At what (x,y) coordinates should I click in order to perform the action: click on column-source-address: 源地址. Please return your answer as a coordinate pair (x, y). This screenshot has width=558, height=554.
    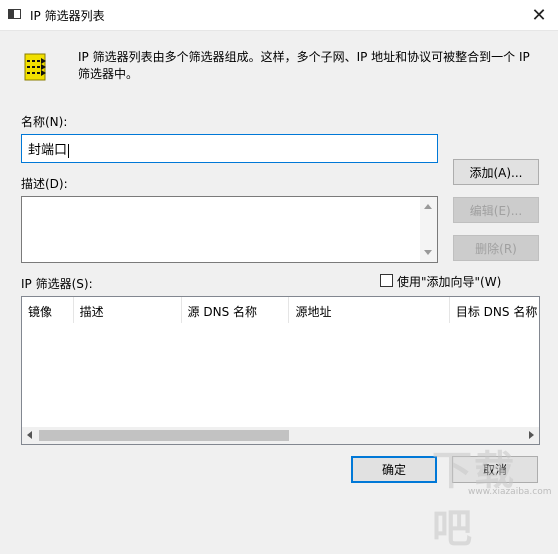
    Looking at the image, I should click on (369, 310).